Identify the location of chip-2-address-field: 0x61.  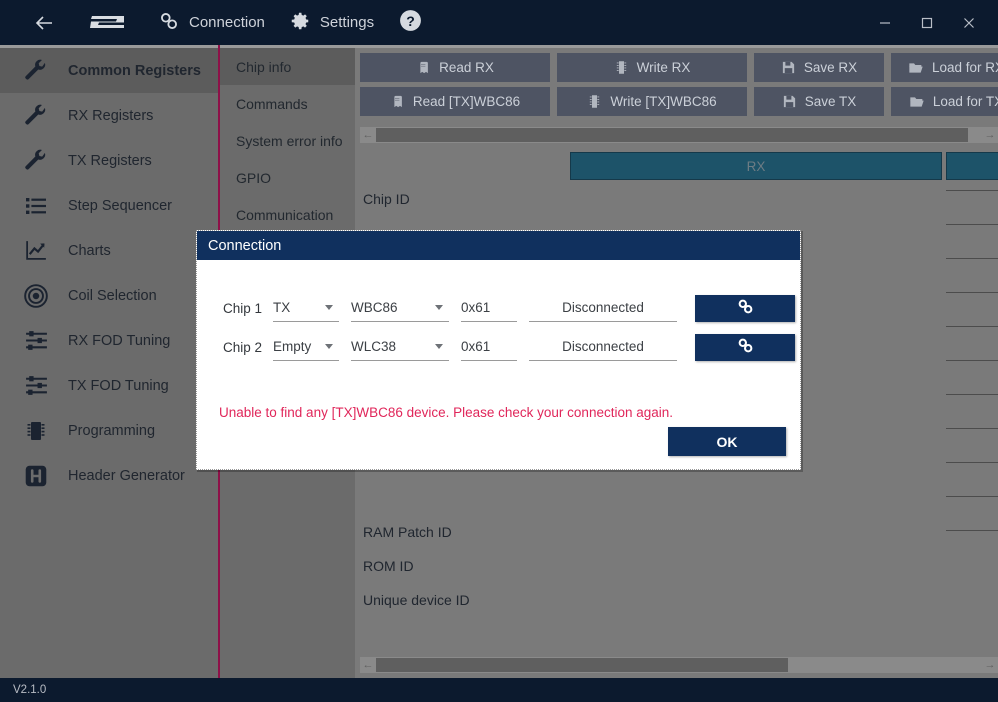
(489, 347).